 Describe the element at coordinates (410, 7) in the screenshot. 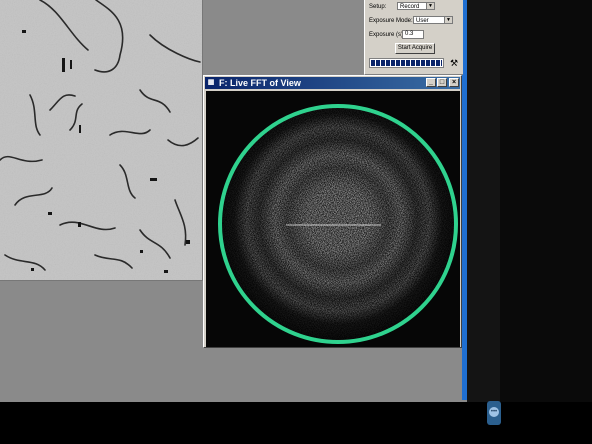

I see `setup-select-value: Record` at that location.